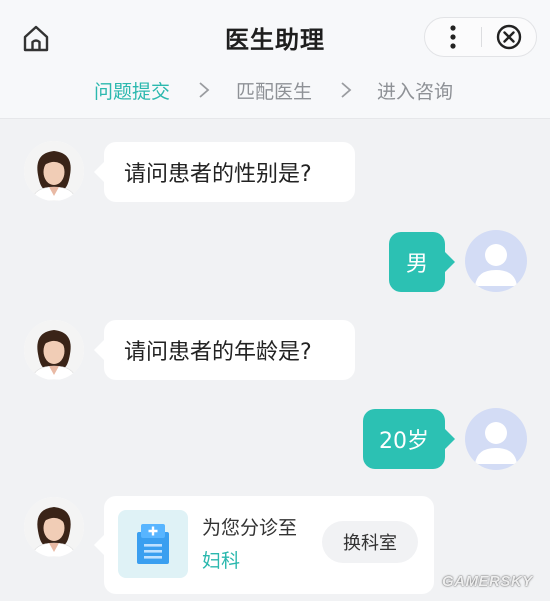 The image size is (550, 601). What do you see at coordinates (221, 559) in the screenshot?
I see `department-name: 妇科` at bounding box center [221, 559].